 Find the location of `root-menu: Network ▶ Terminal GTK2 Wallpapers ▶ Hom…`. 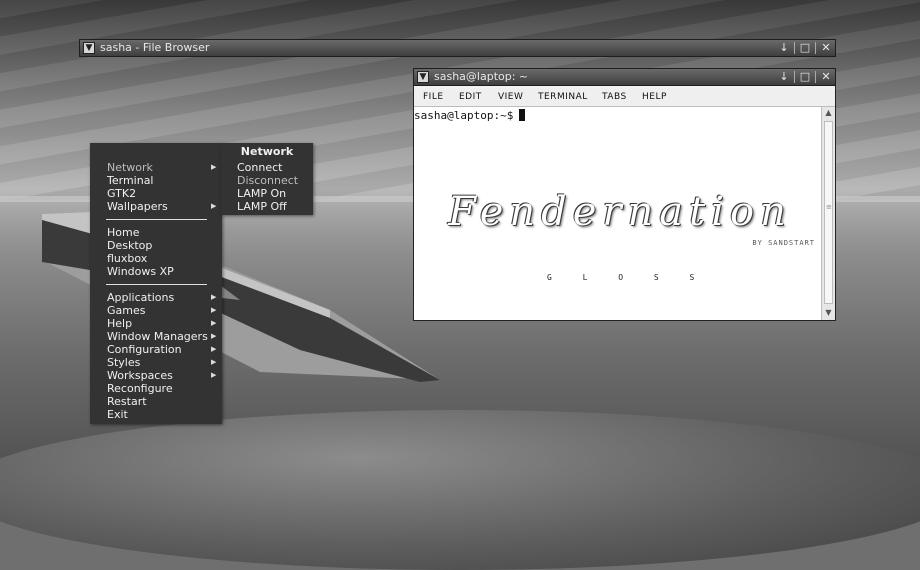

root-menu: Network ▶ Terminal GTK2 Wallpapers ▶ Hom… is located at coordinates (156, 283).